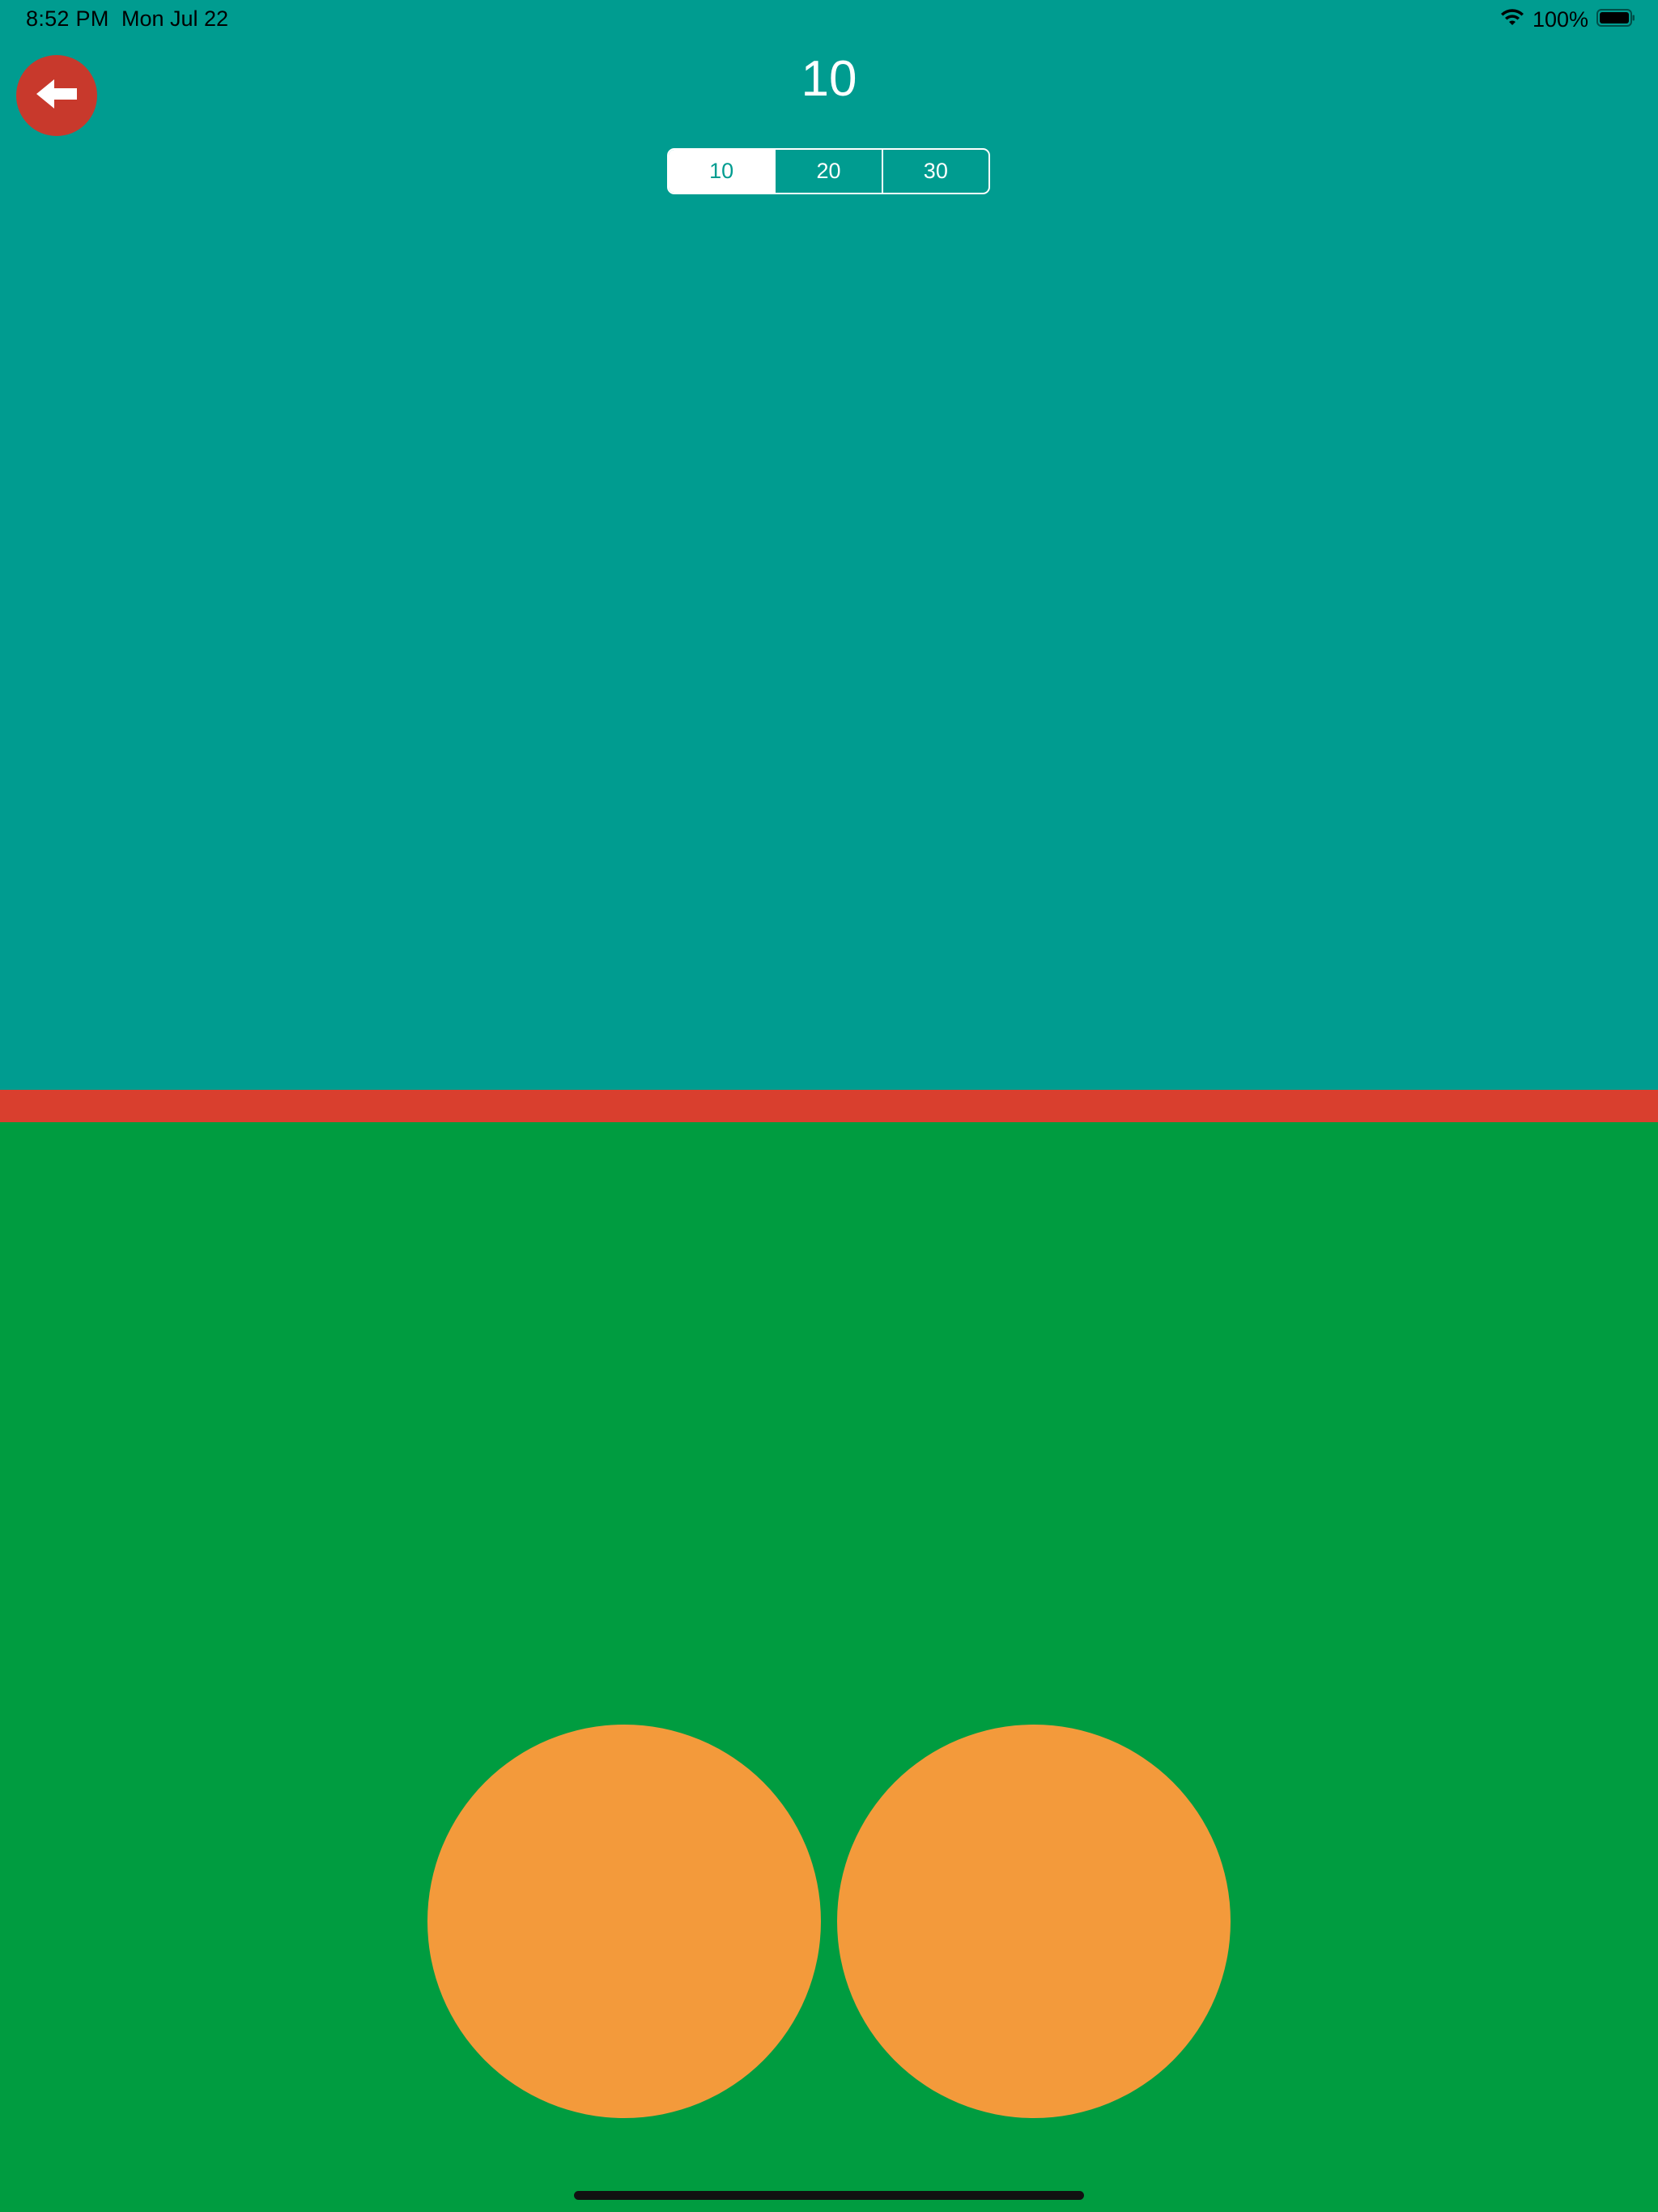 Image resolution: width=1658 pixels, height=2212 pixels. I want to click on battery-icon, so click(1615, 20).